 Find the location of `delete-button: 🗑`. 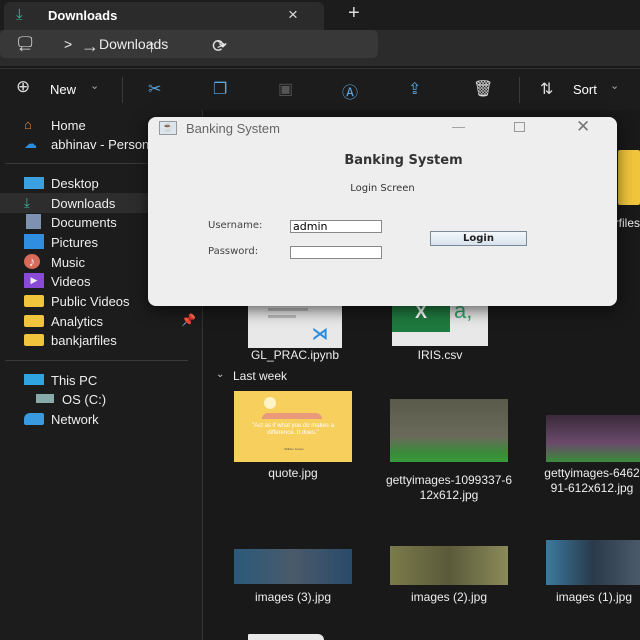

delete-button: 🗑 is located at coordinates (483, 89).